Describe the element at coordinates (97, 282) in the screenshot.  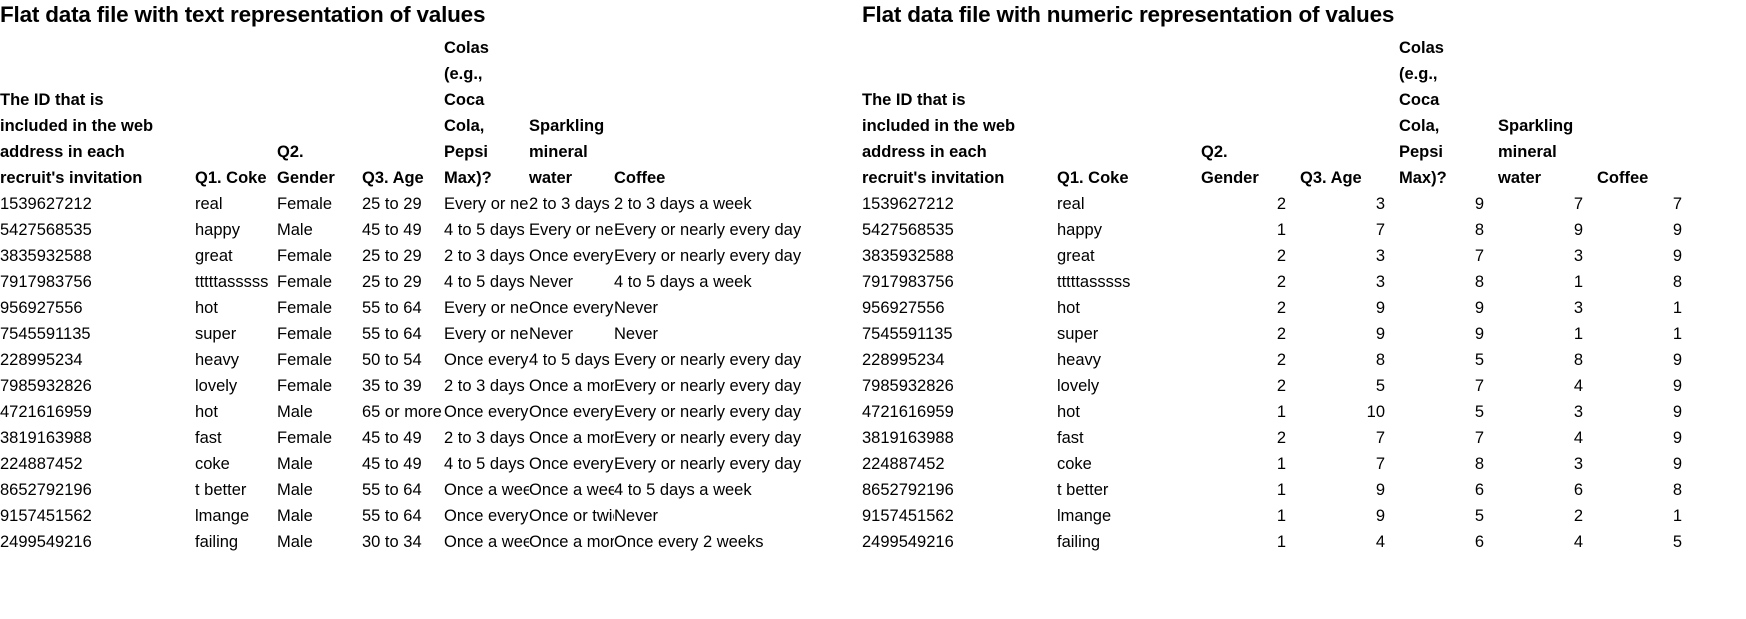
I see `table-cell: 7917983756` at that location.